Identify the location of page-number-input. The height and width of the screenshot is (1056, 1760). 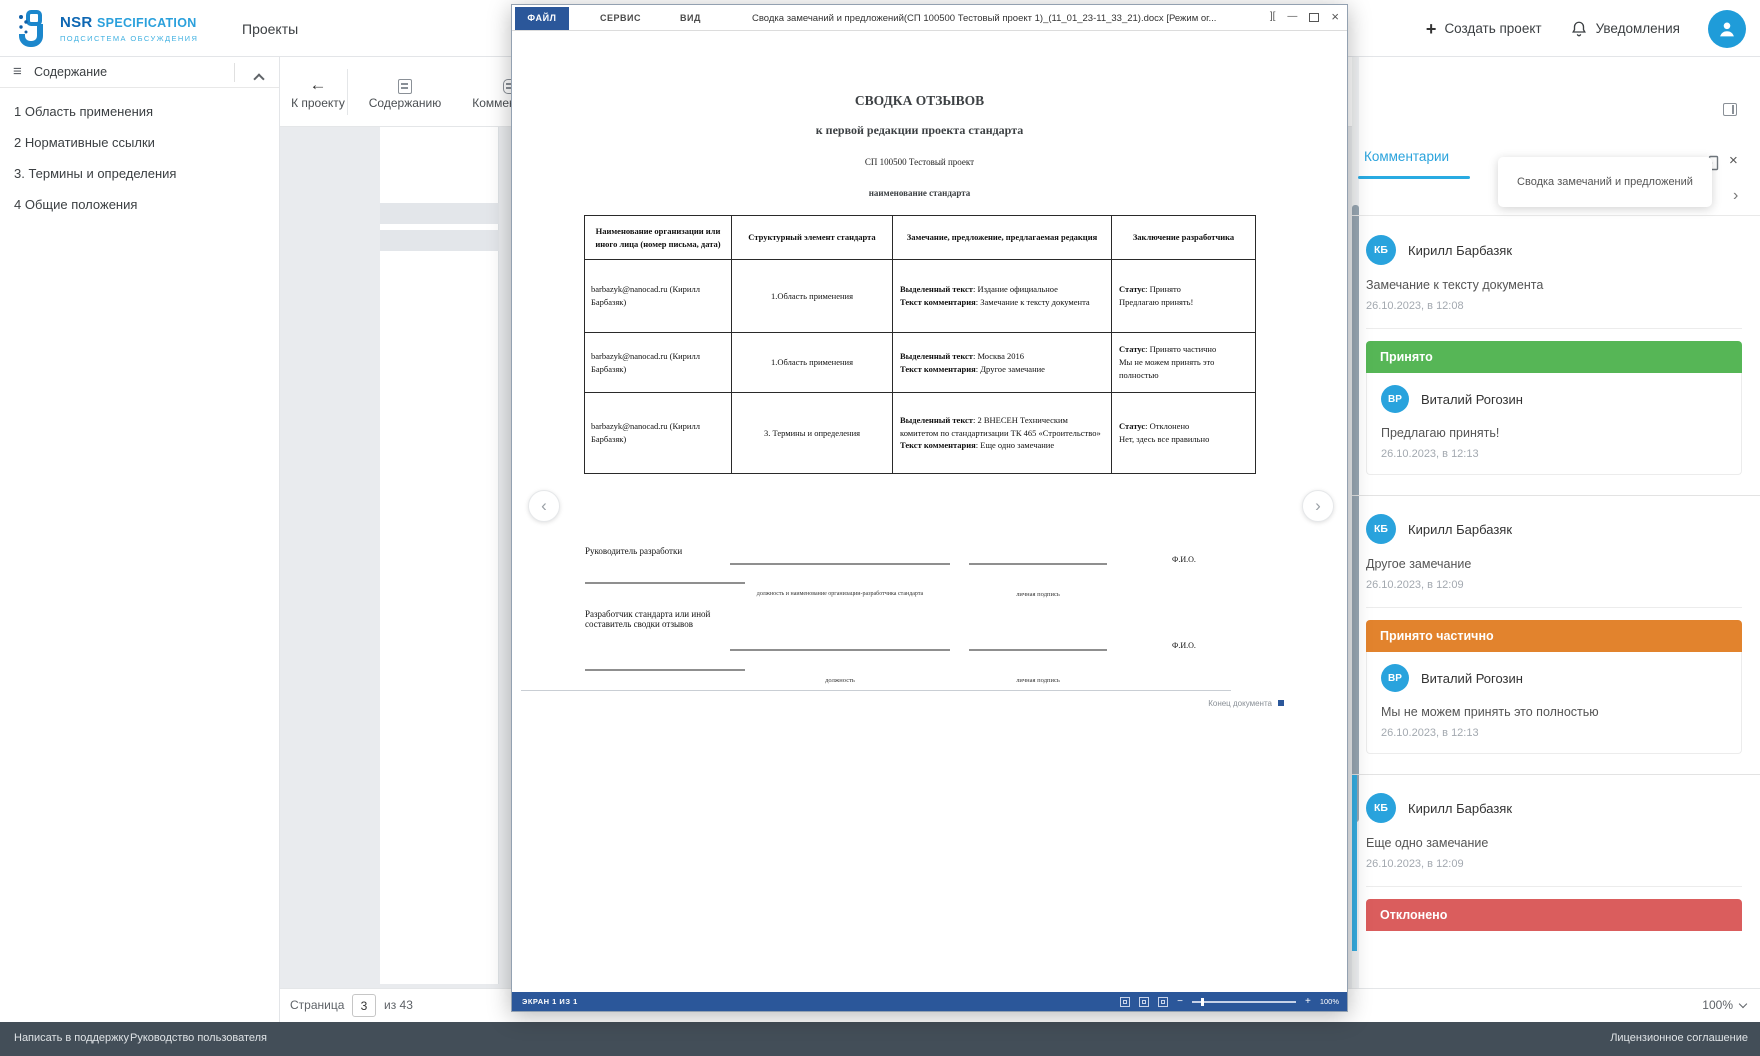
(364, 1005).